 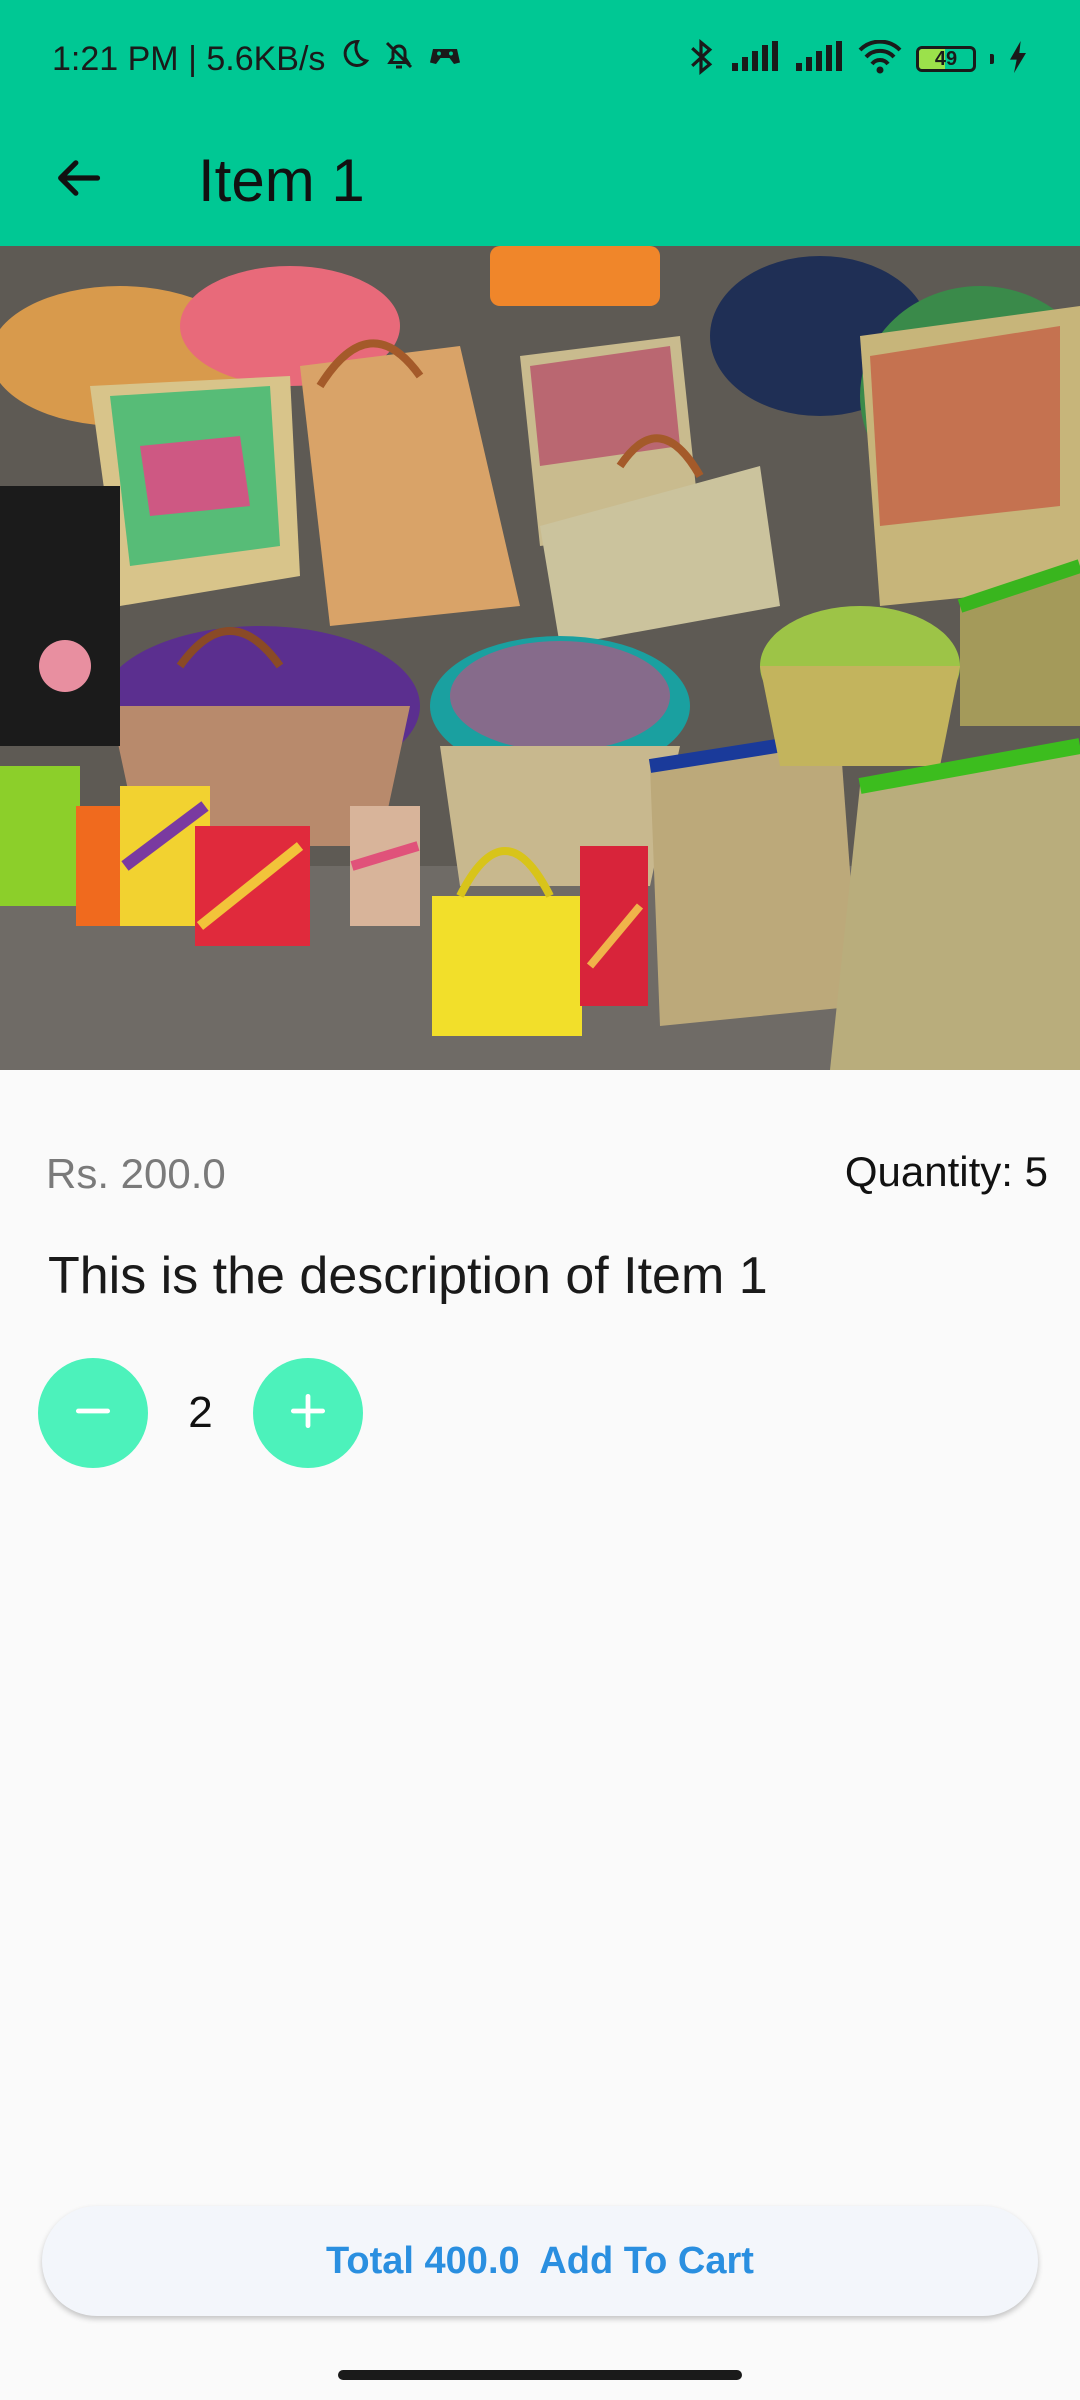 What do you see at coordinates (1018, 59) in the screenshot?
I see `charging-icon` at bounding box center [1018, 59].